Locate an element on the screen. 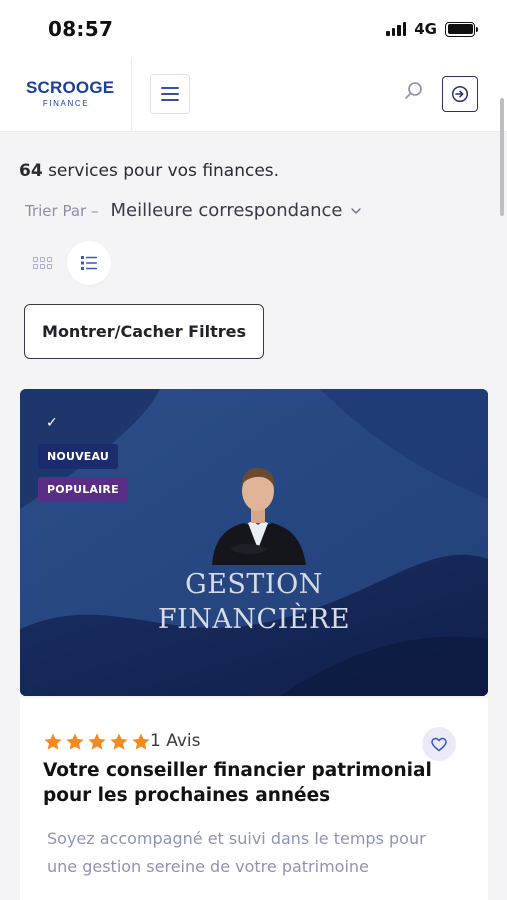 This screenshot has width=507, height=900. sort-control: Trier Par – Meilleure correspondance is located at coordinates (193, 210).